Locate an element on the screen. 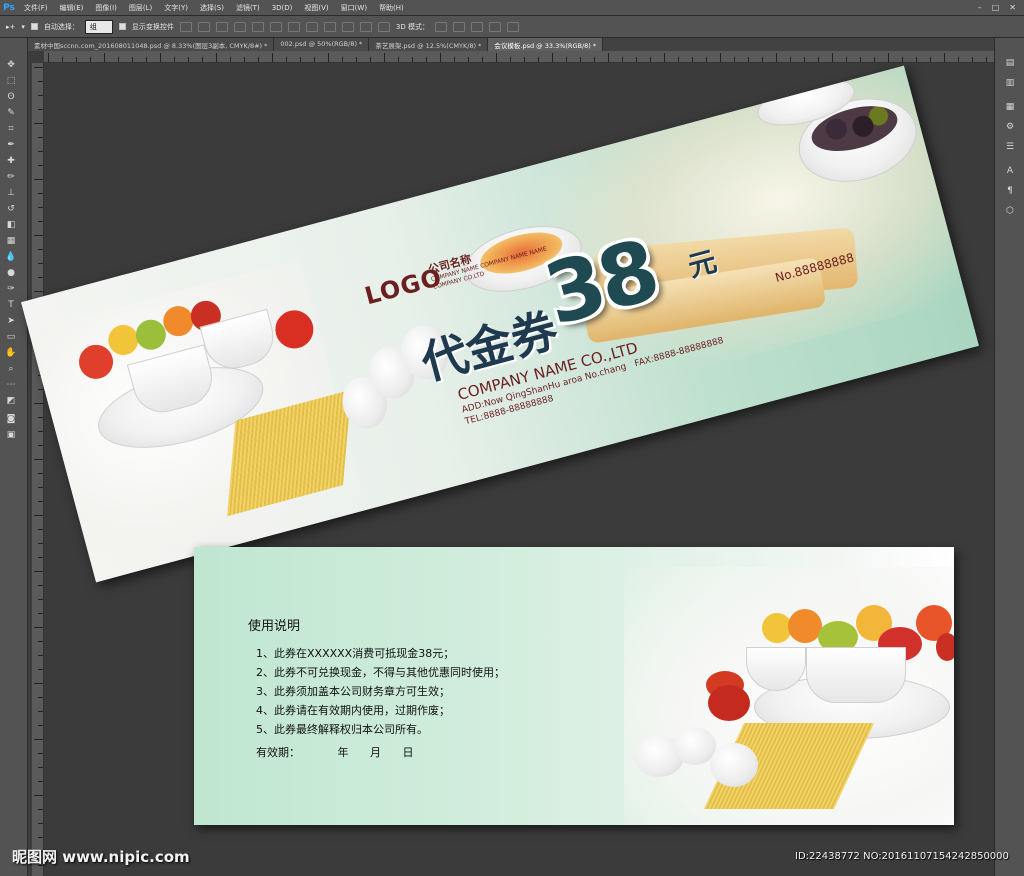 This screenshot has width=1024, height=876. align-vcenter-button is located at coordinates (203, 26).